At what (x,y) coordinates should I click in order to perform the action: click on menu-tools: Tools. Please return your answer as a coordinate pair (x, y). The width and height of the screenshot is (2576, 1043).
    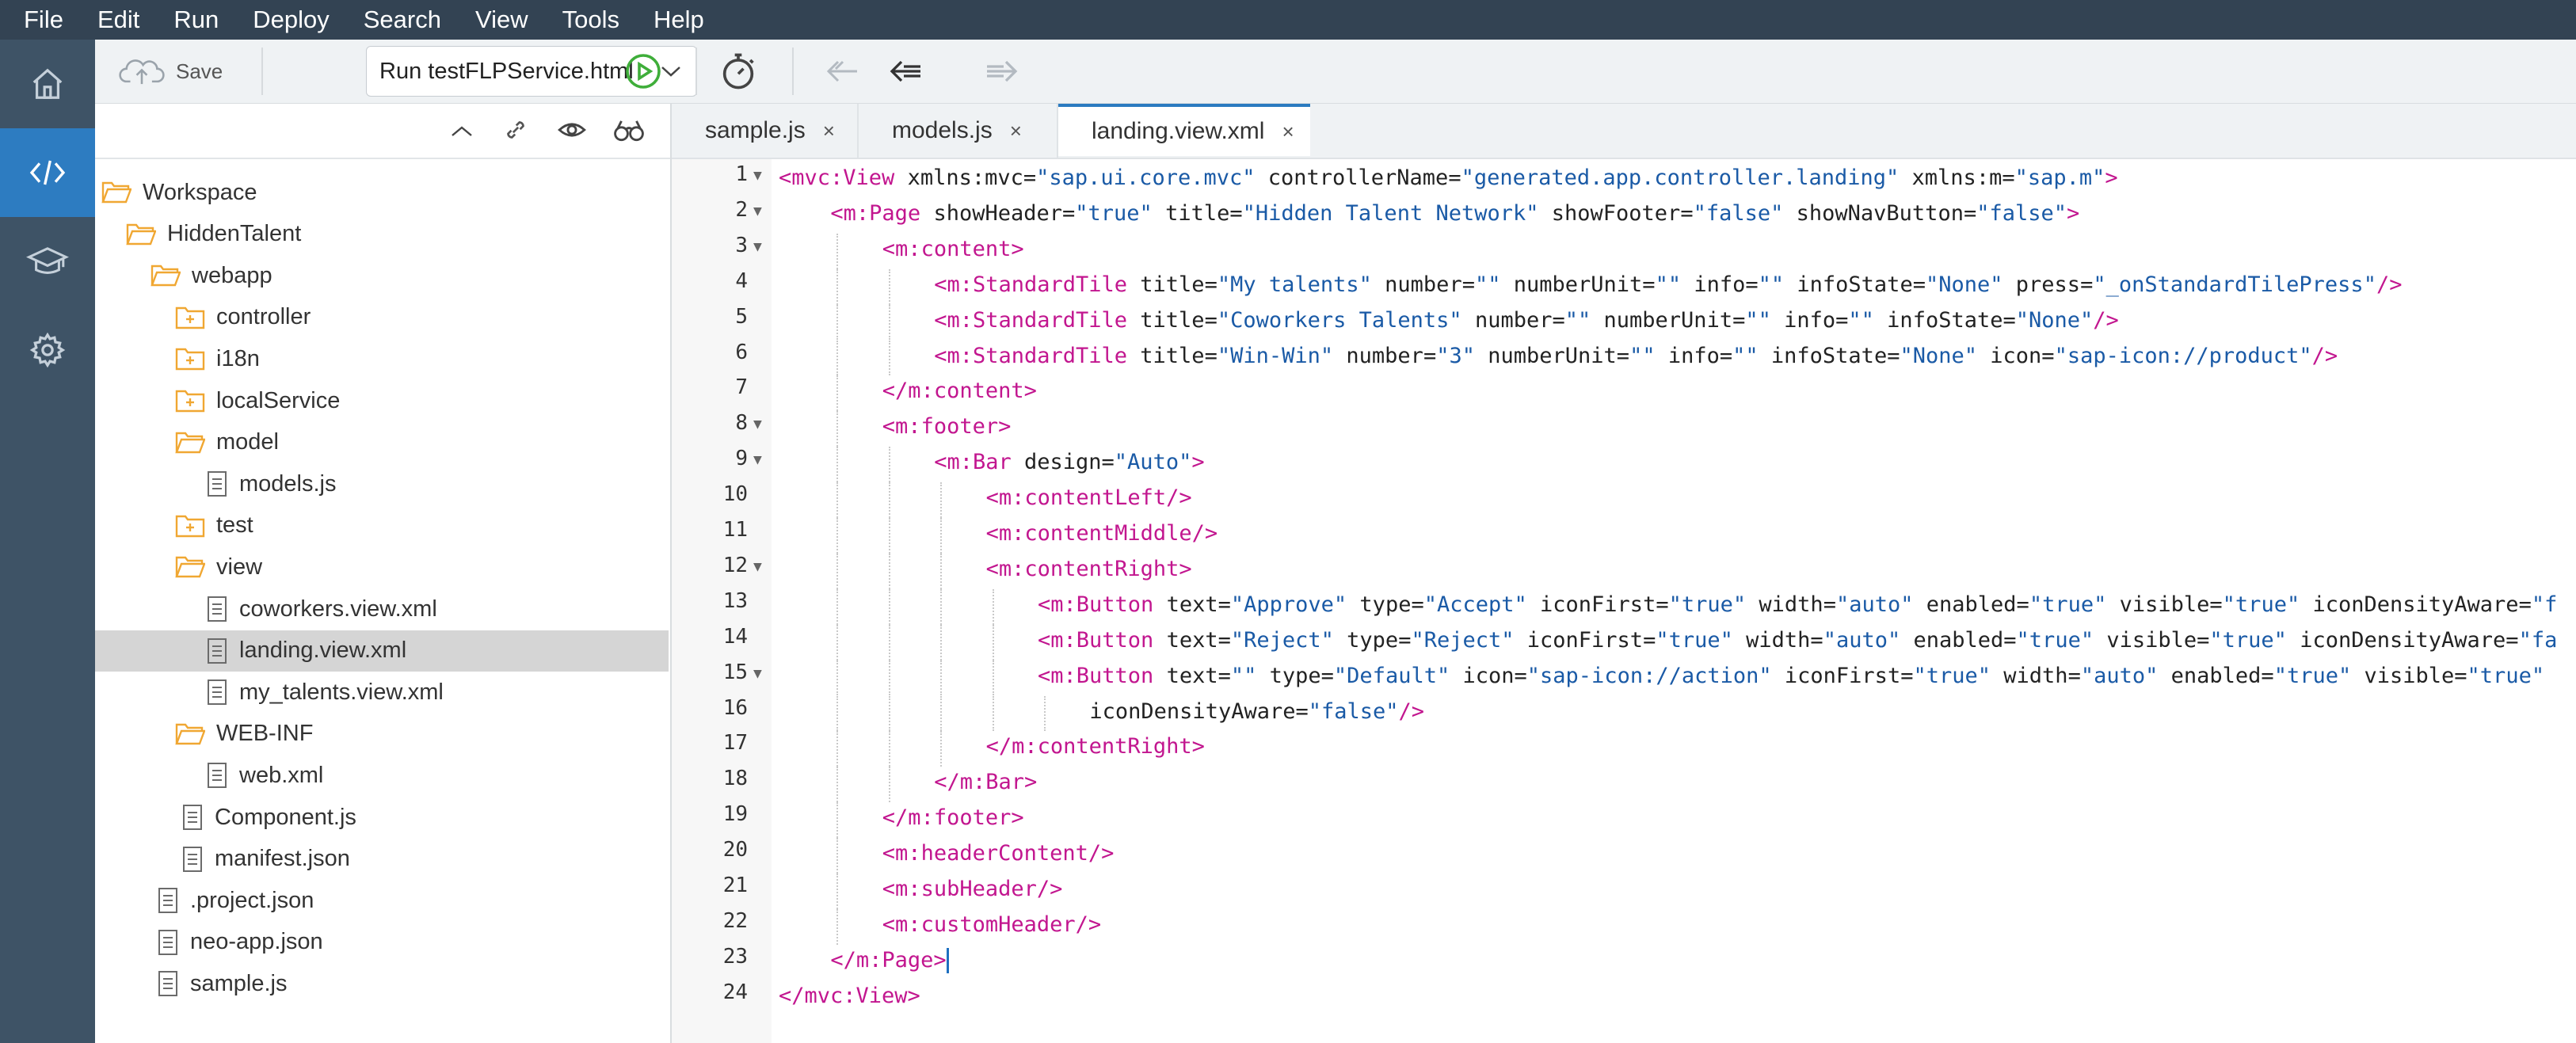
    Looking at the image, I should click on (591, 20).